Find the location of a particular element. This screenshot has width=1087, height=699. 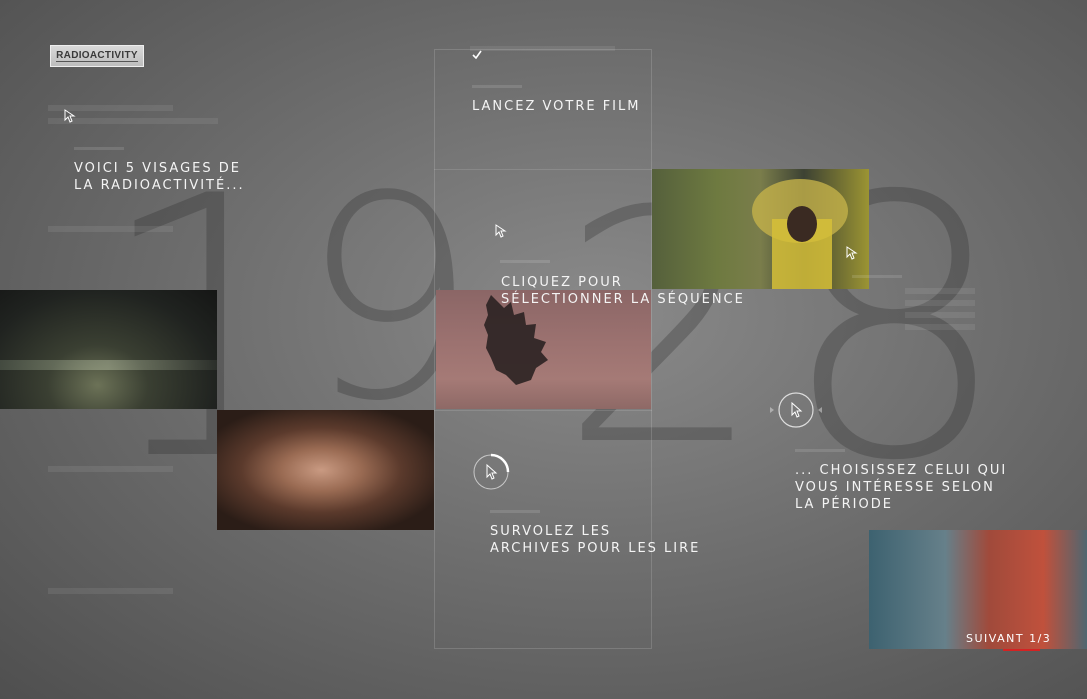

radioactivity-logo: RADIOACTIVITY is located at coordinates (97, 56).